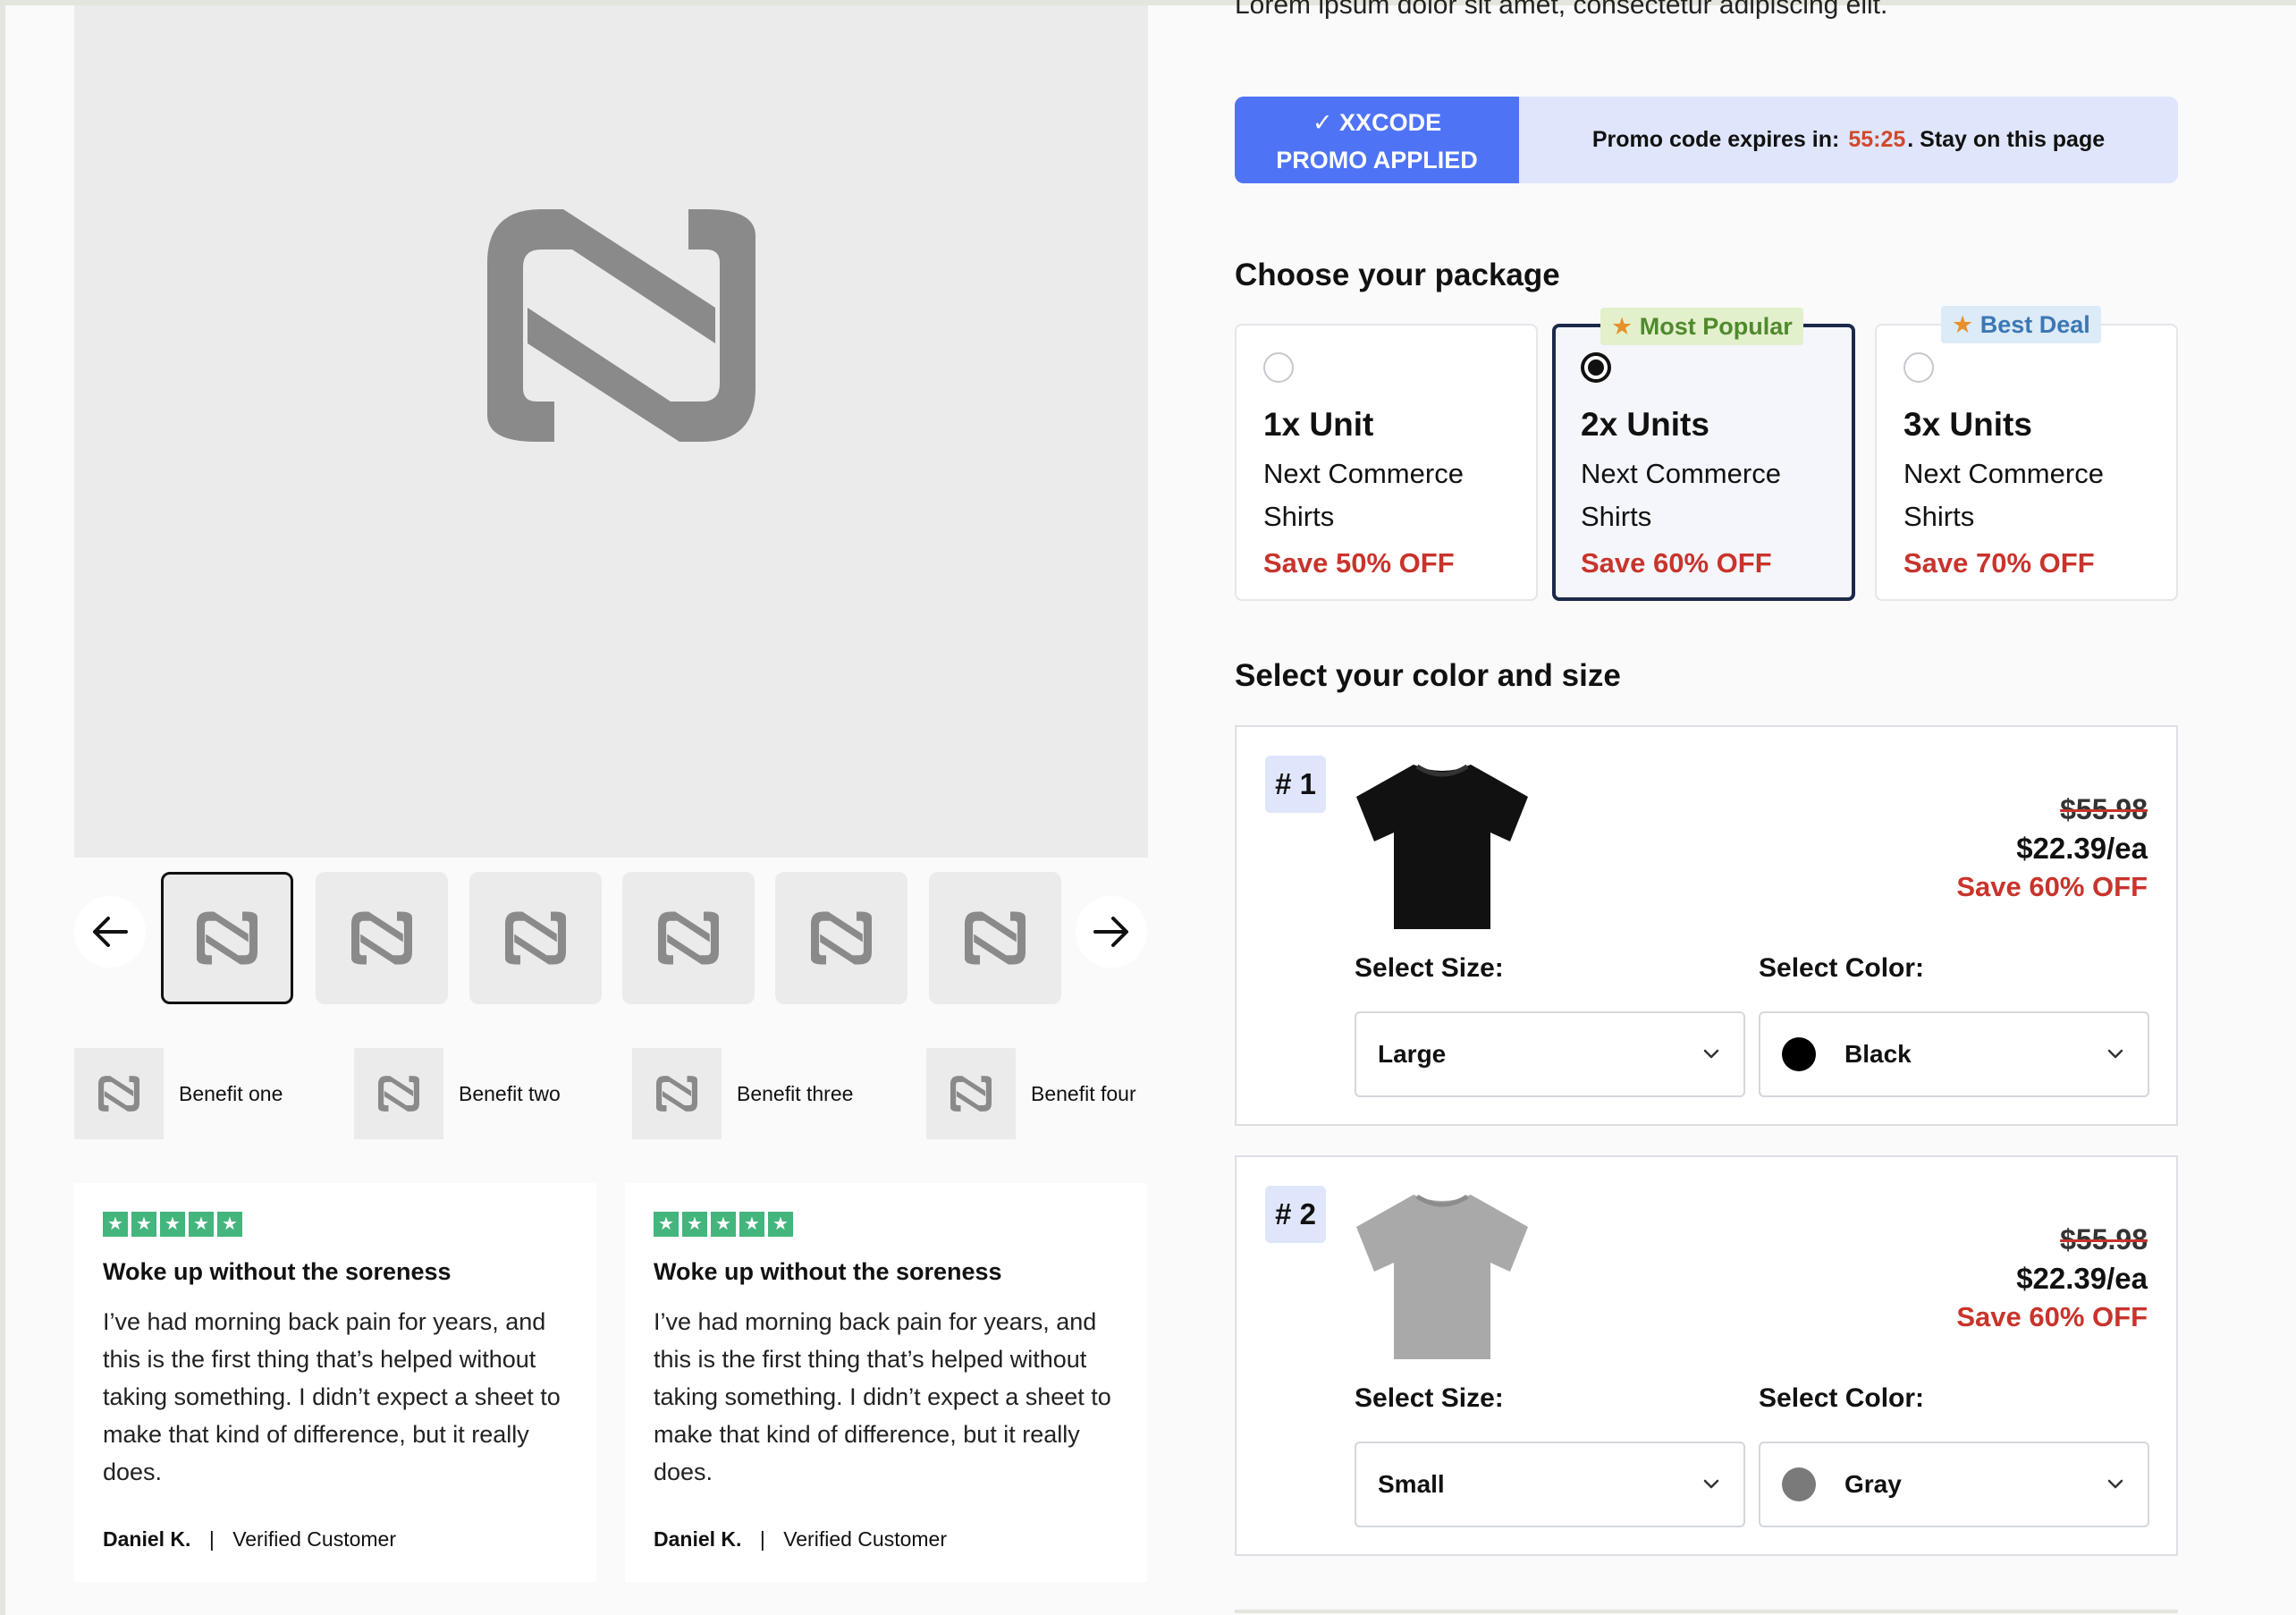  I want to click on benefit-item: Benefit one, so click(178, 1093).